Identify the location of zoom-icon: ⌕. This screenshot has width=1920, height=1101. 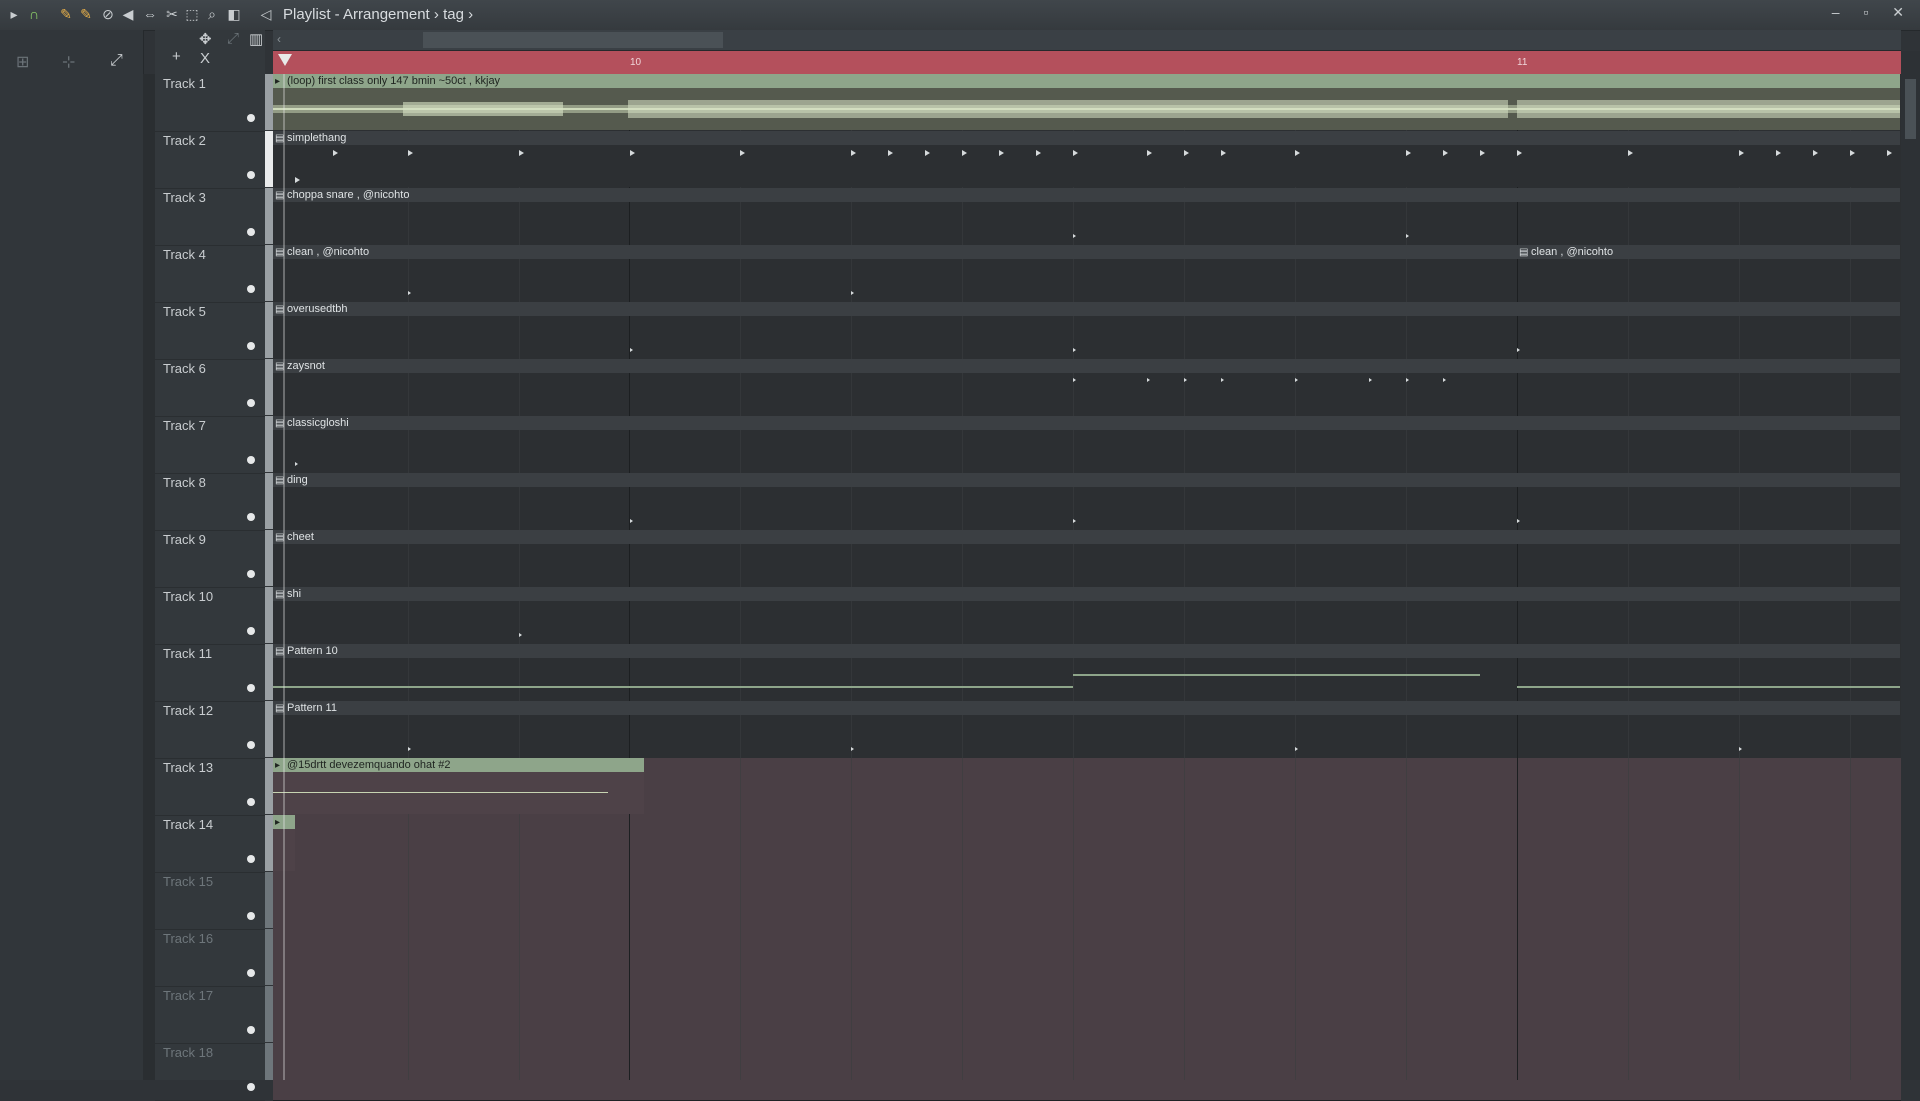
(212, 14).